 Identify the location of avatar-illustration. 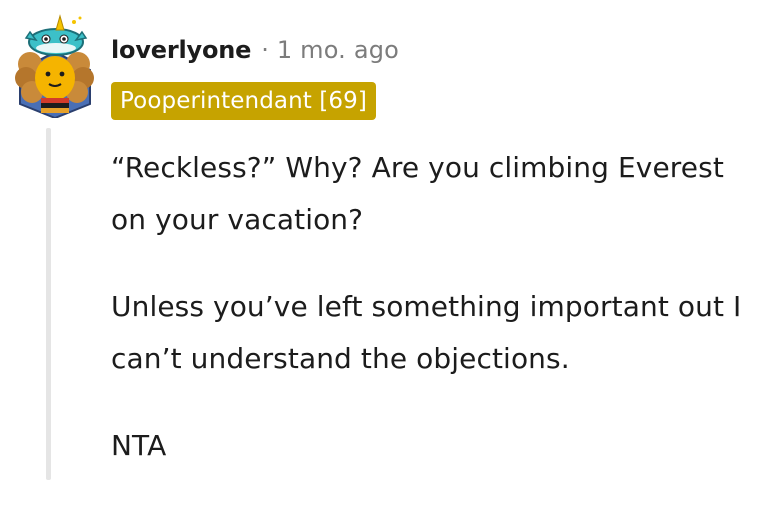
(54, 67).